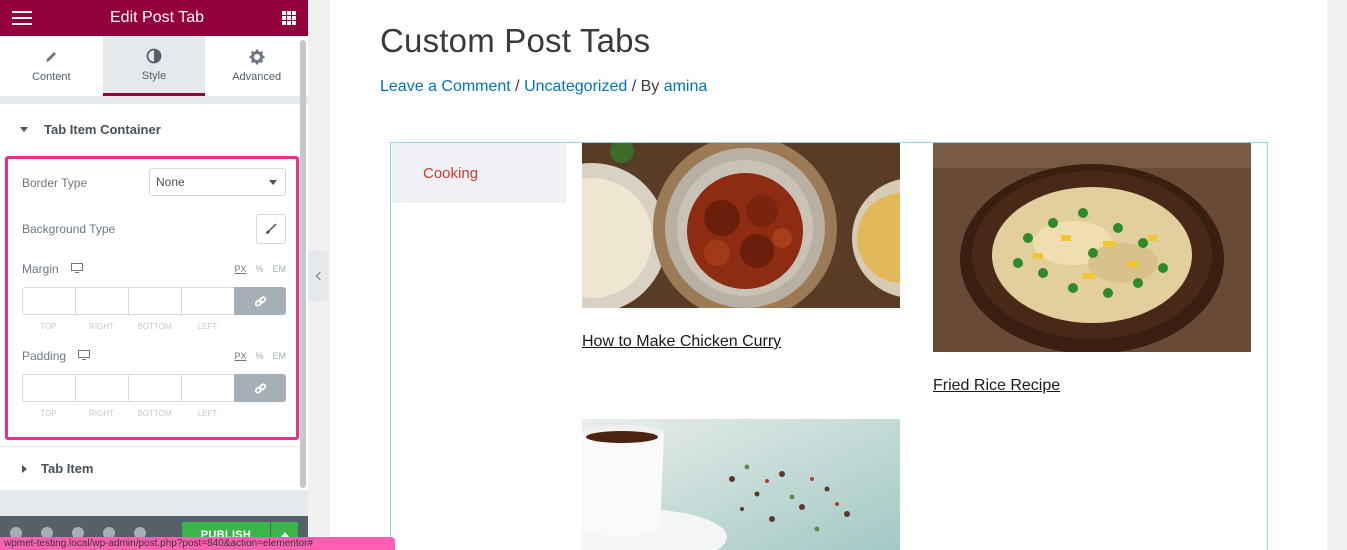 This screenshot has height=550, width=1347. I want to click on panel-title: Edit Post Tab, so click(157, 17).